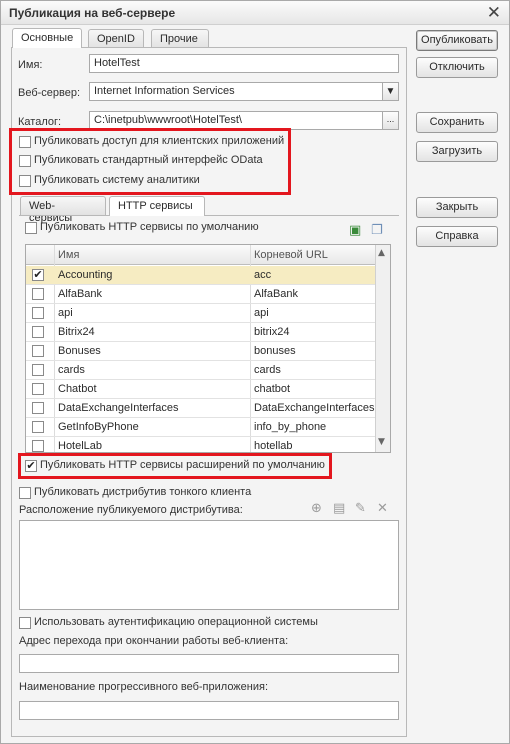 The width and height of the screenshot is (510, 744). What do you see at coordinates (267, 370) in the screenshot?
I see `row-url: cards` at bounding box center [267, 370].